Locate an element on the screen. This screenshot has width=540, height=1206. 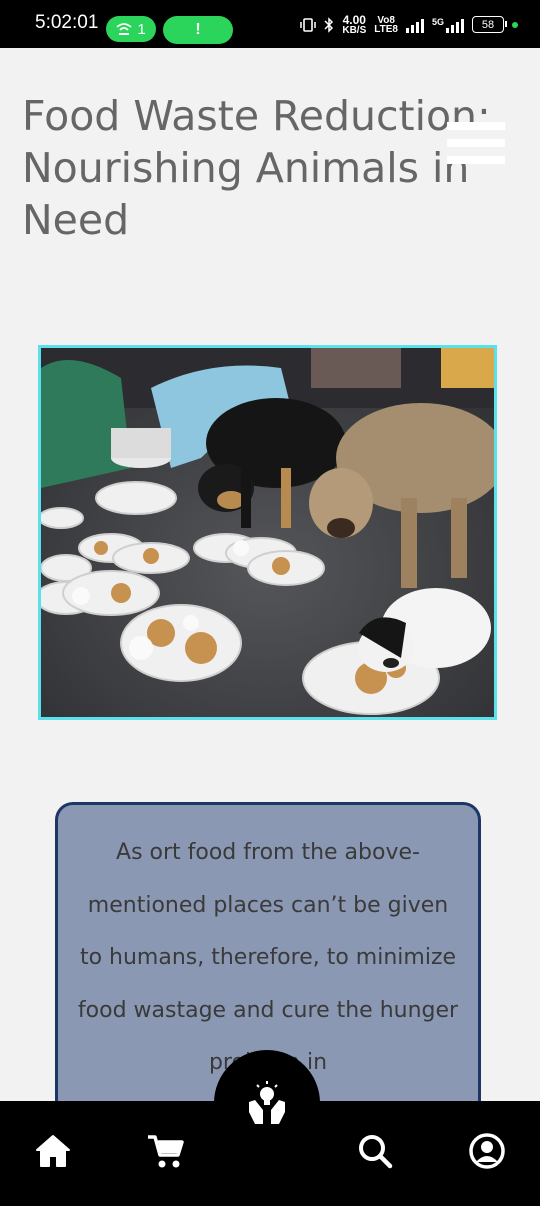
volte-bottom: LTE8 is located at coordinates (386, 29).